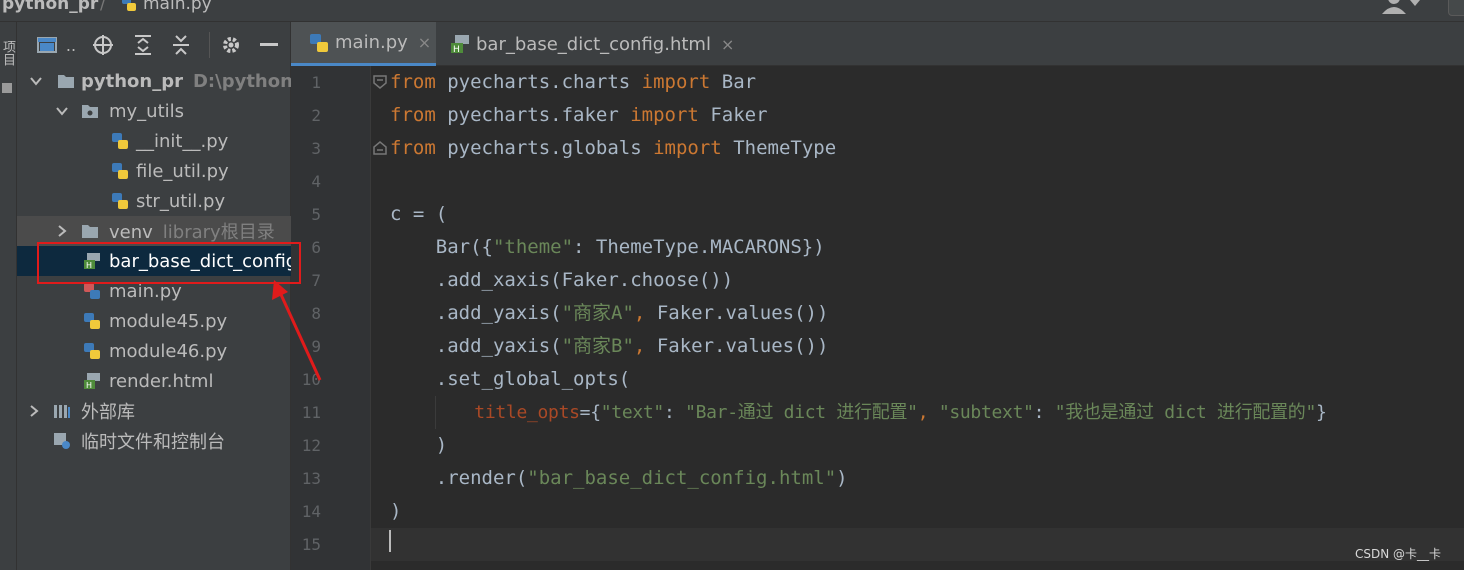 The image size is (1464, 570). What do you see at coordinates (562, 280) in the screenshot?
I see `code-line-7: .add_xaxis(Faker.choose())` at bounding box center [562, 280].